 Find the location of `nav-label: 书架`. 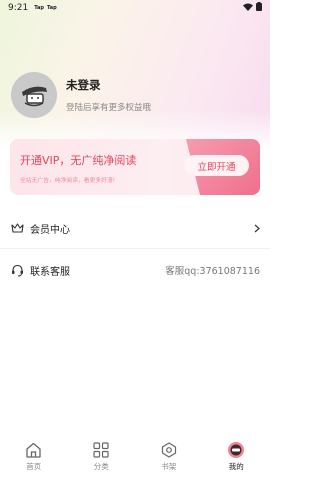

nav-label: 书架 is located at coordinates (169, 466).